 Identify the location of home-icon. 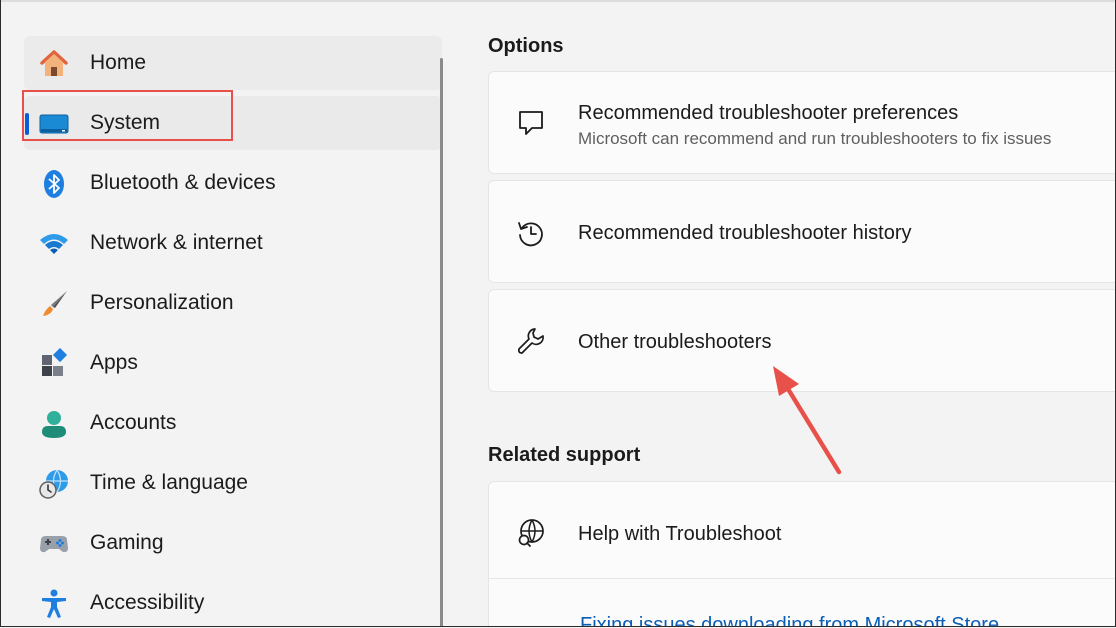
(54, 63).